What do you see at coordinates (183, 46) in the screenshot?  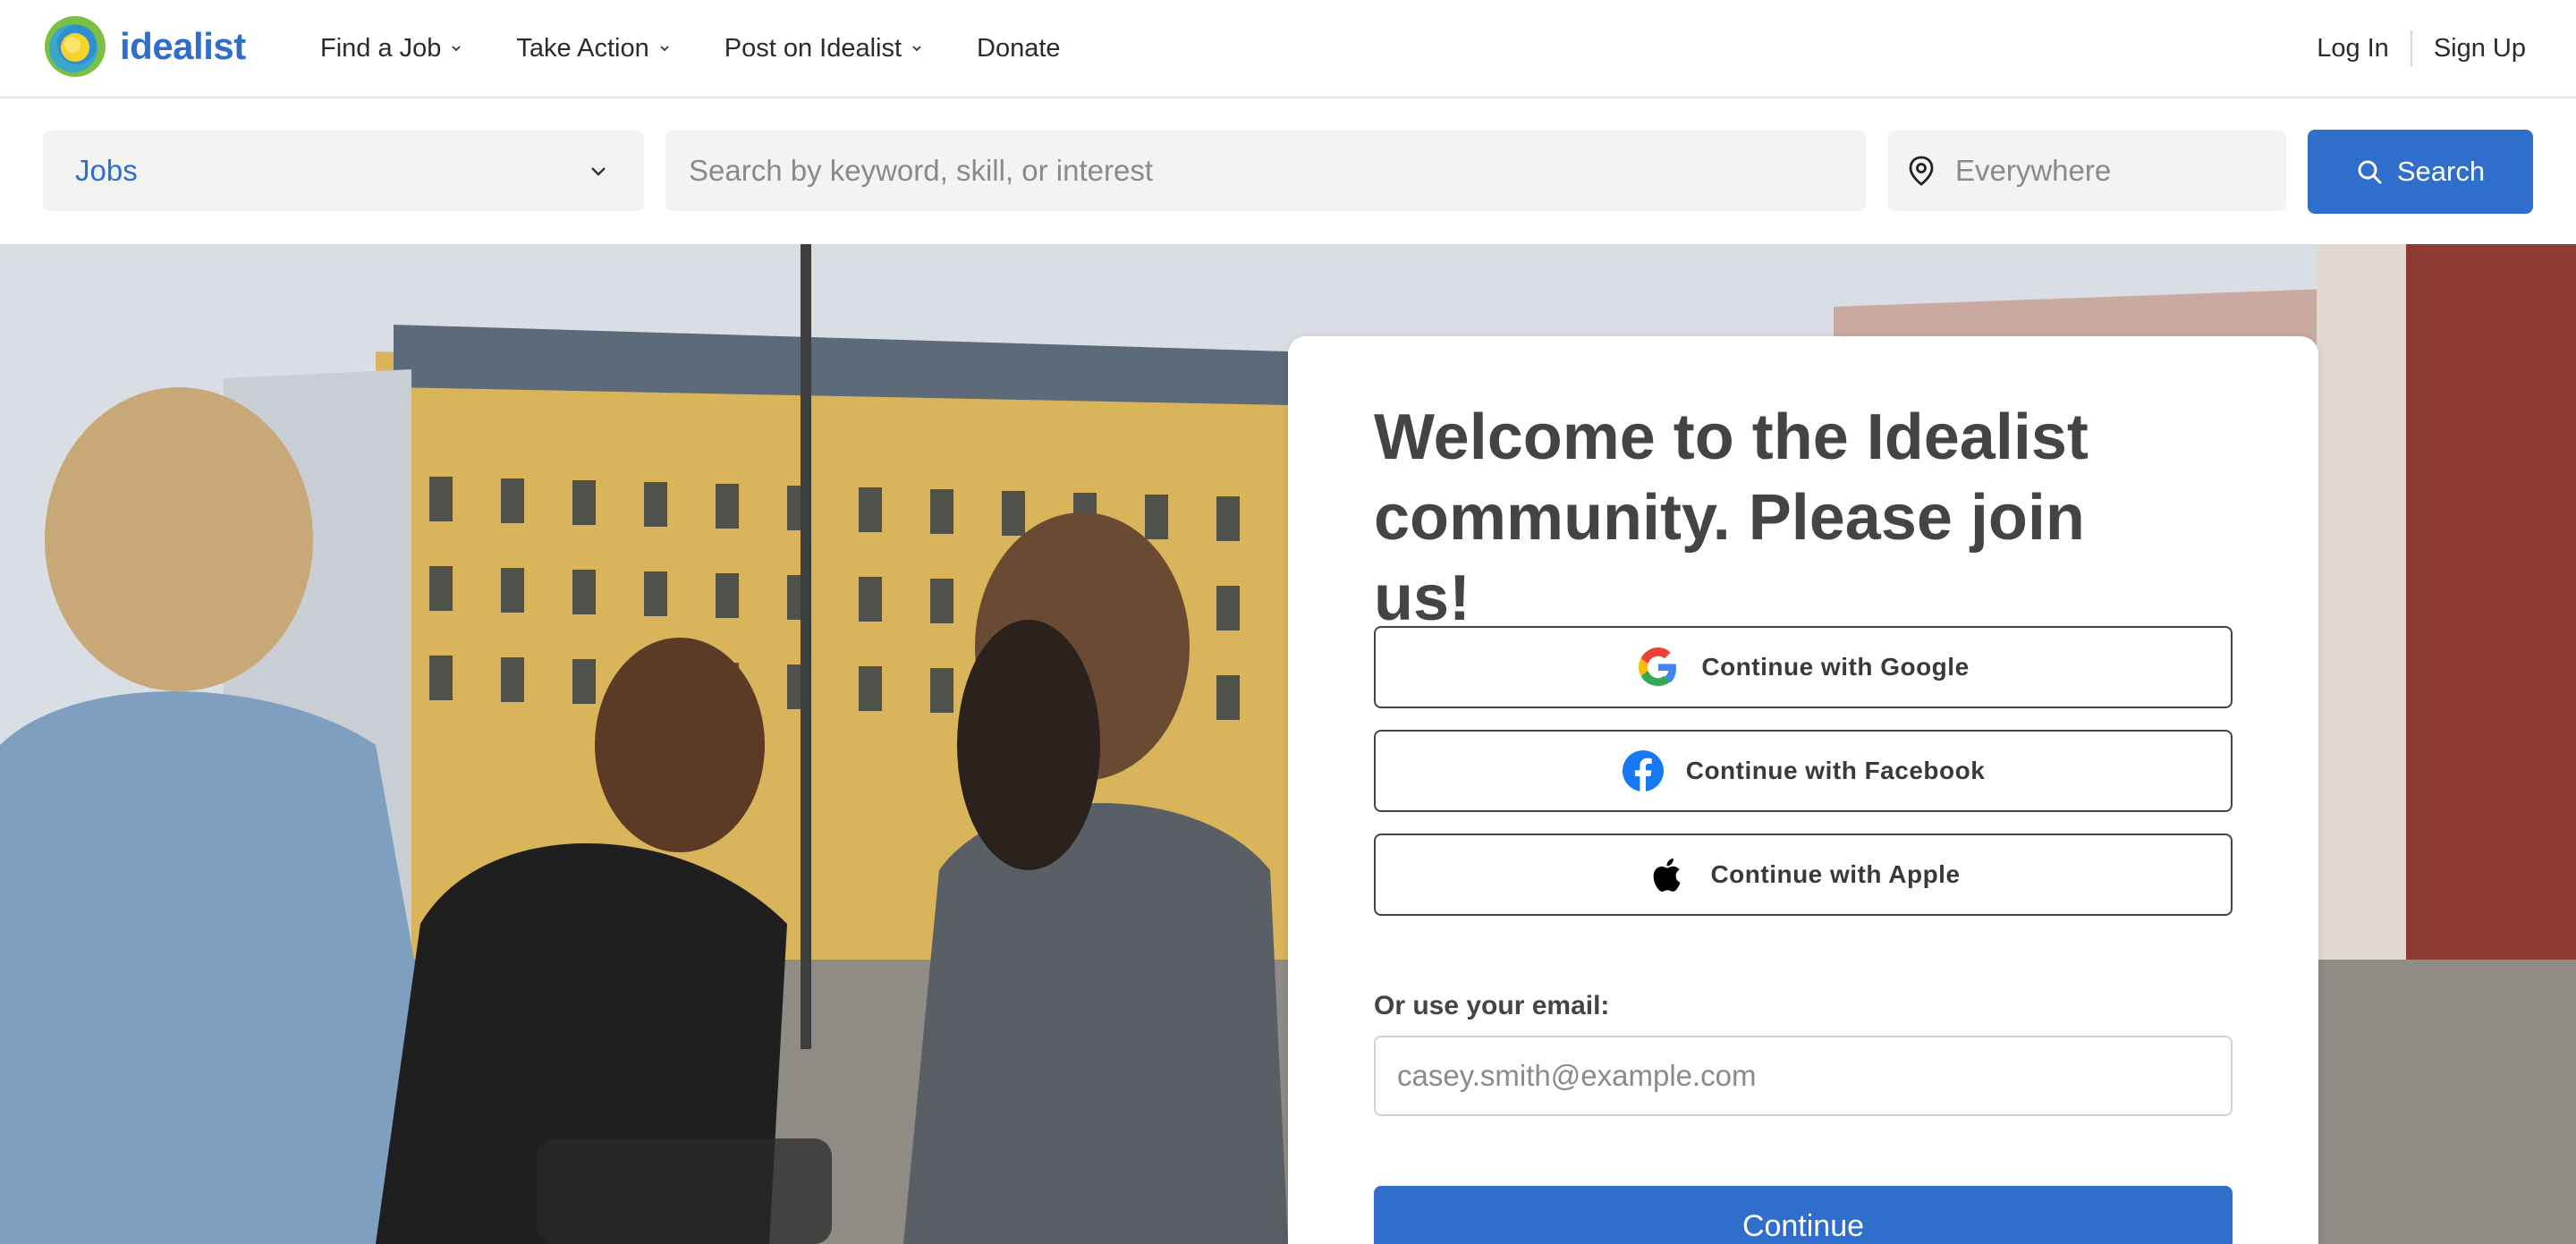 I see `brand-name: idealist` at bounding box center [183, 46].